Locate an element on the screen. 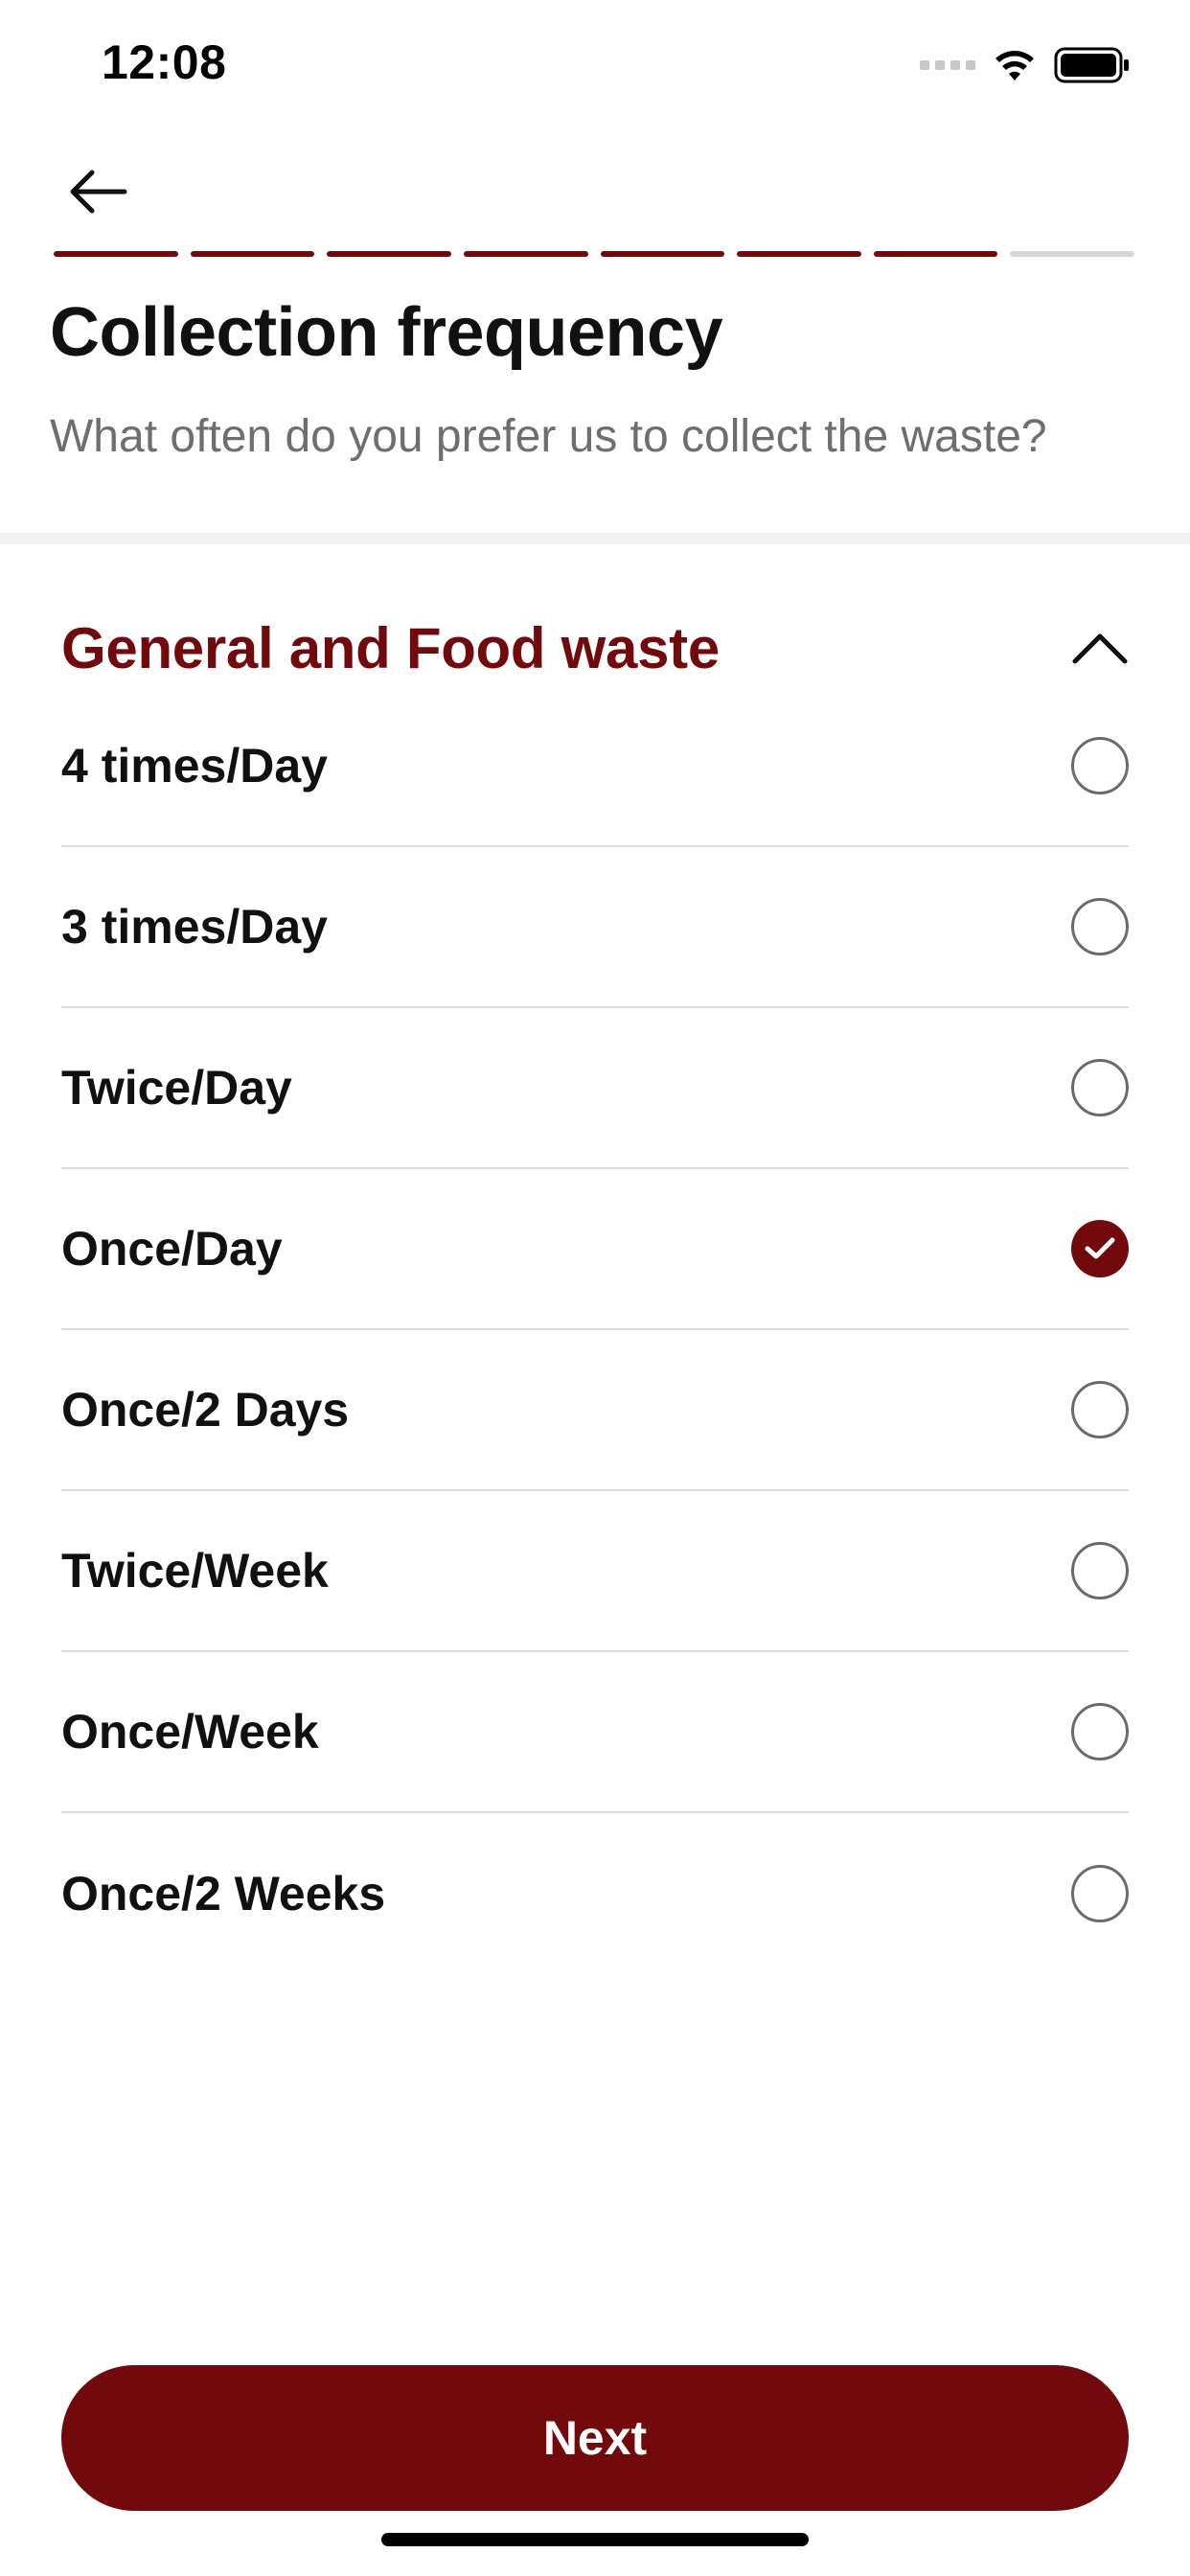 The height and width of the screenshot is (2576, 1190). battery-icon is located at coordinates (1092, 65).